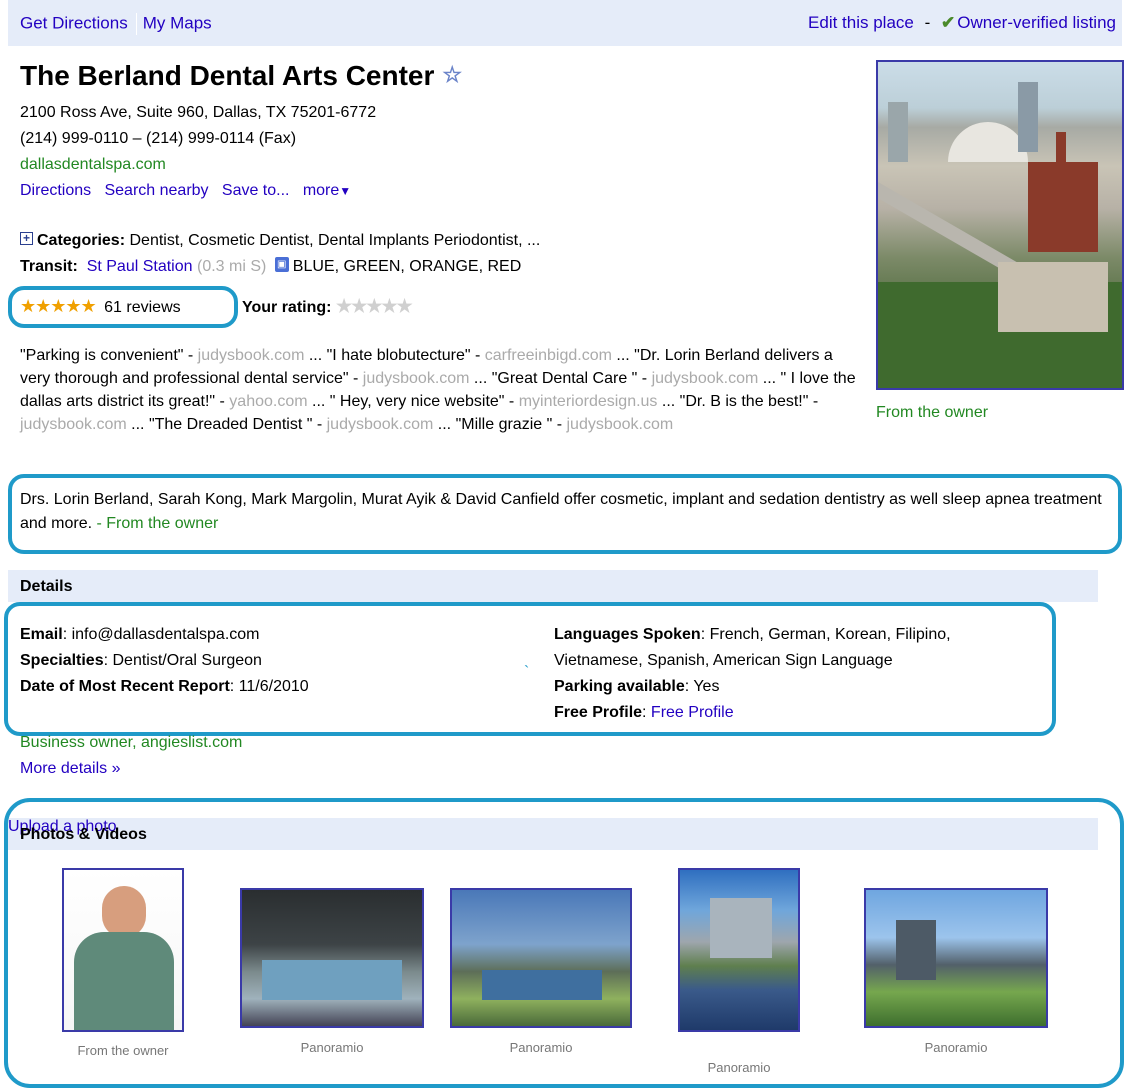 Image resolution: width=1130 pixels, height=1091 pixels. I want to click on highlight-reviews, so click(123, 307).